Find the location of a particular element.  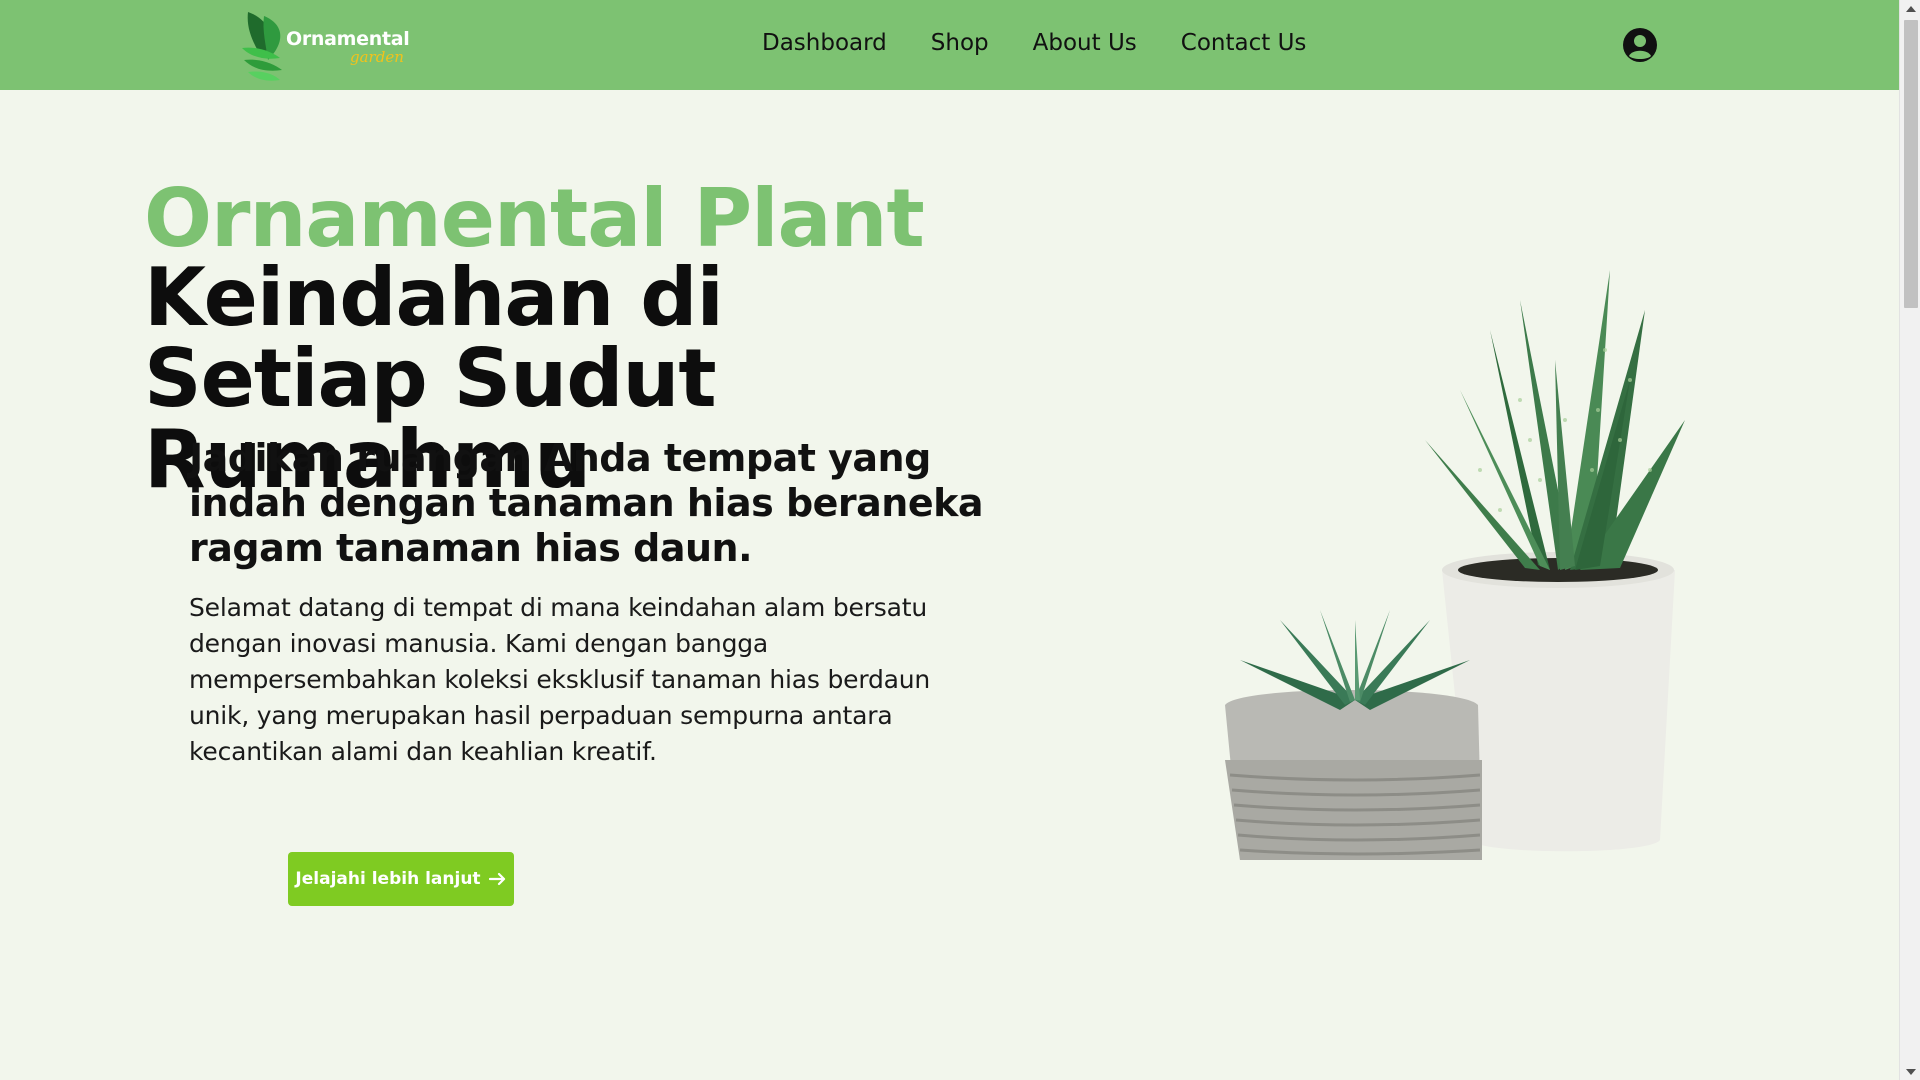

scroll-up-arrow-icon is located at coordinates (1910, 8).